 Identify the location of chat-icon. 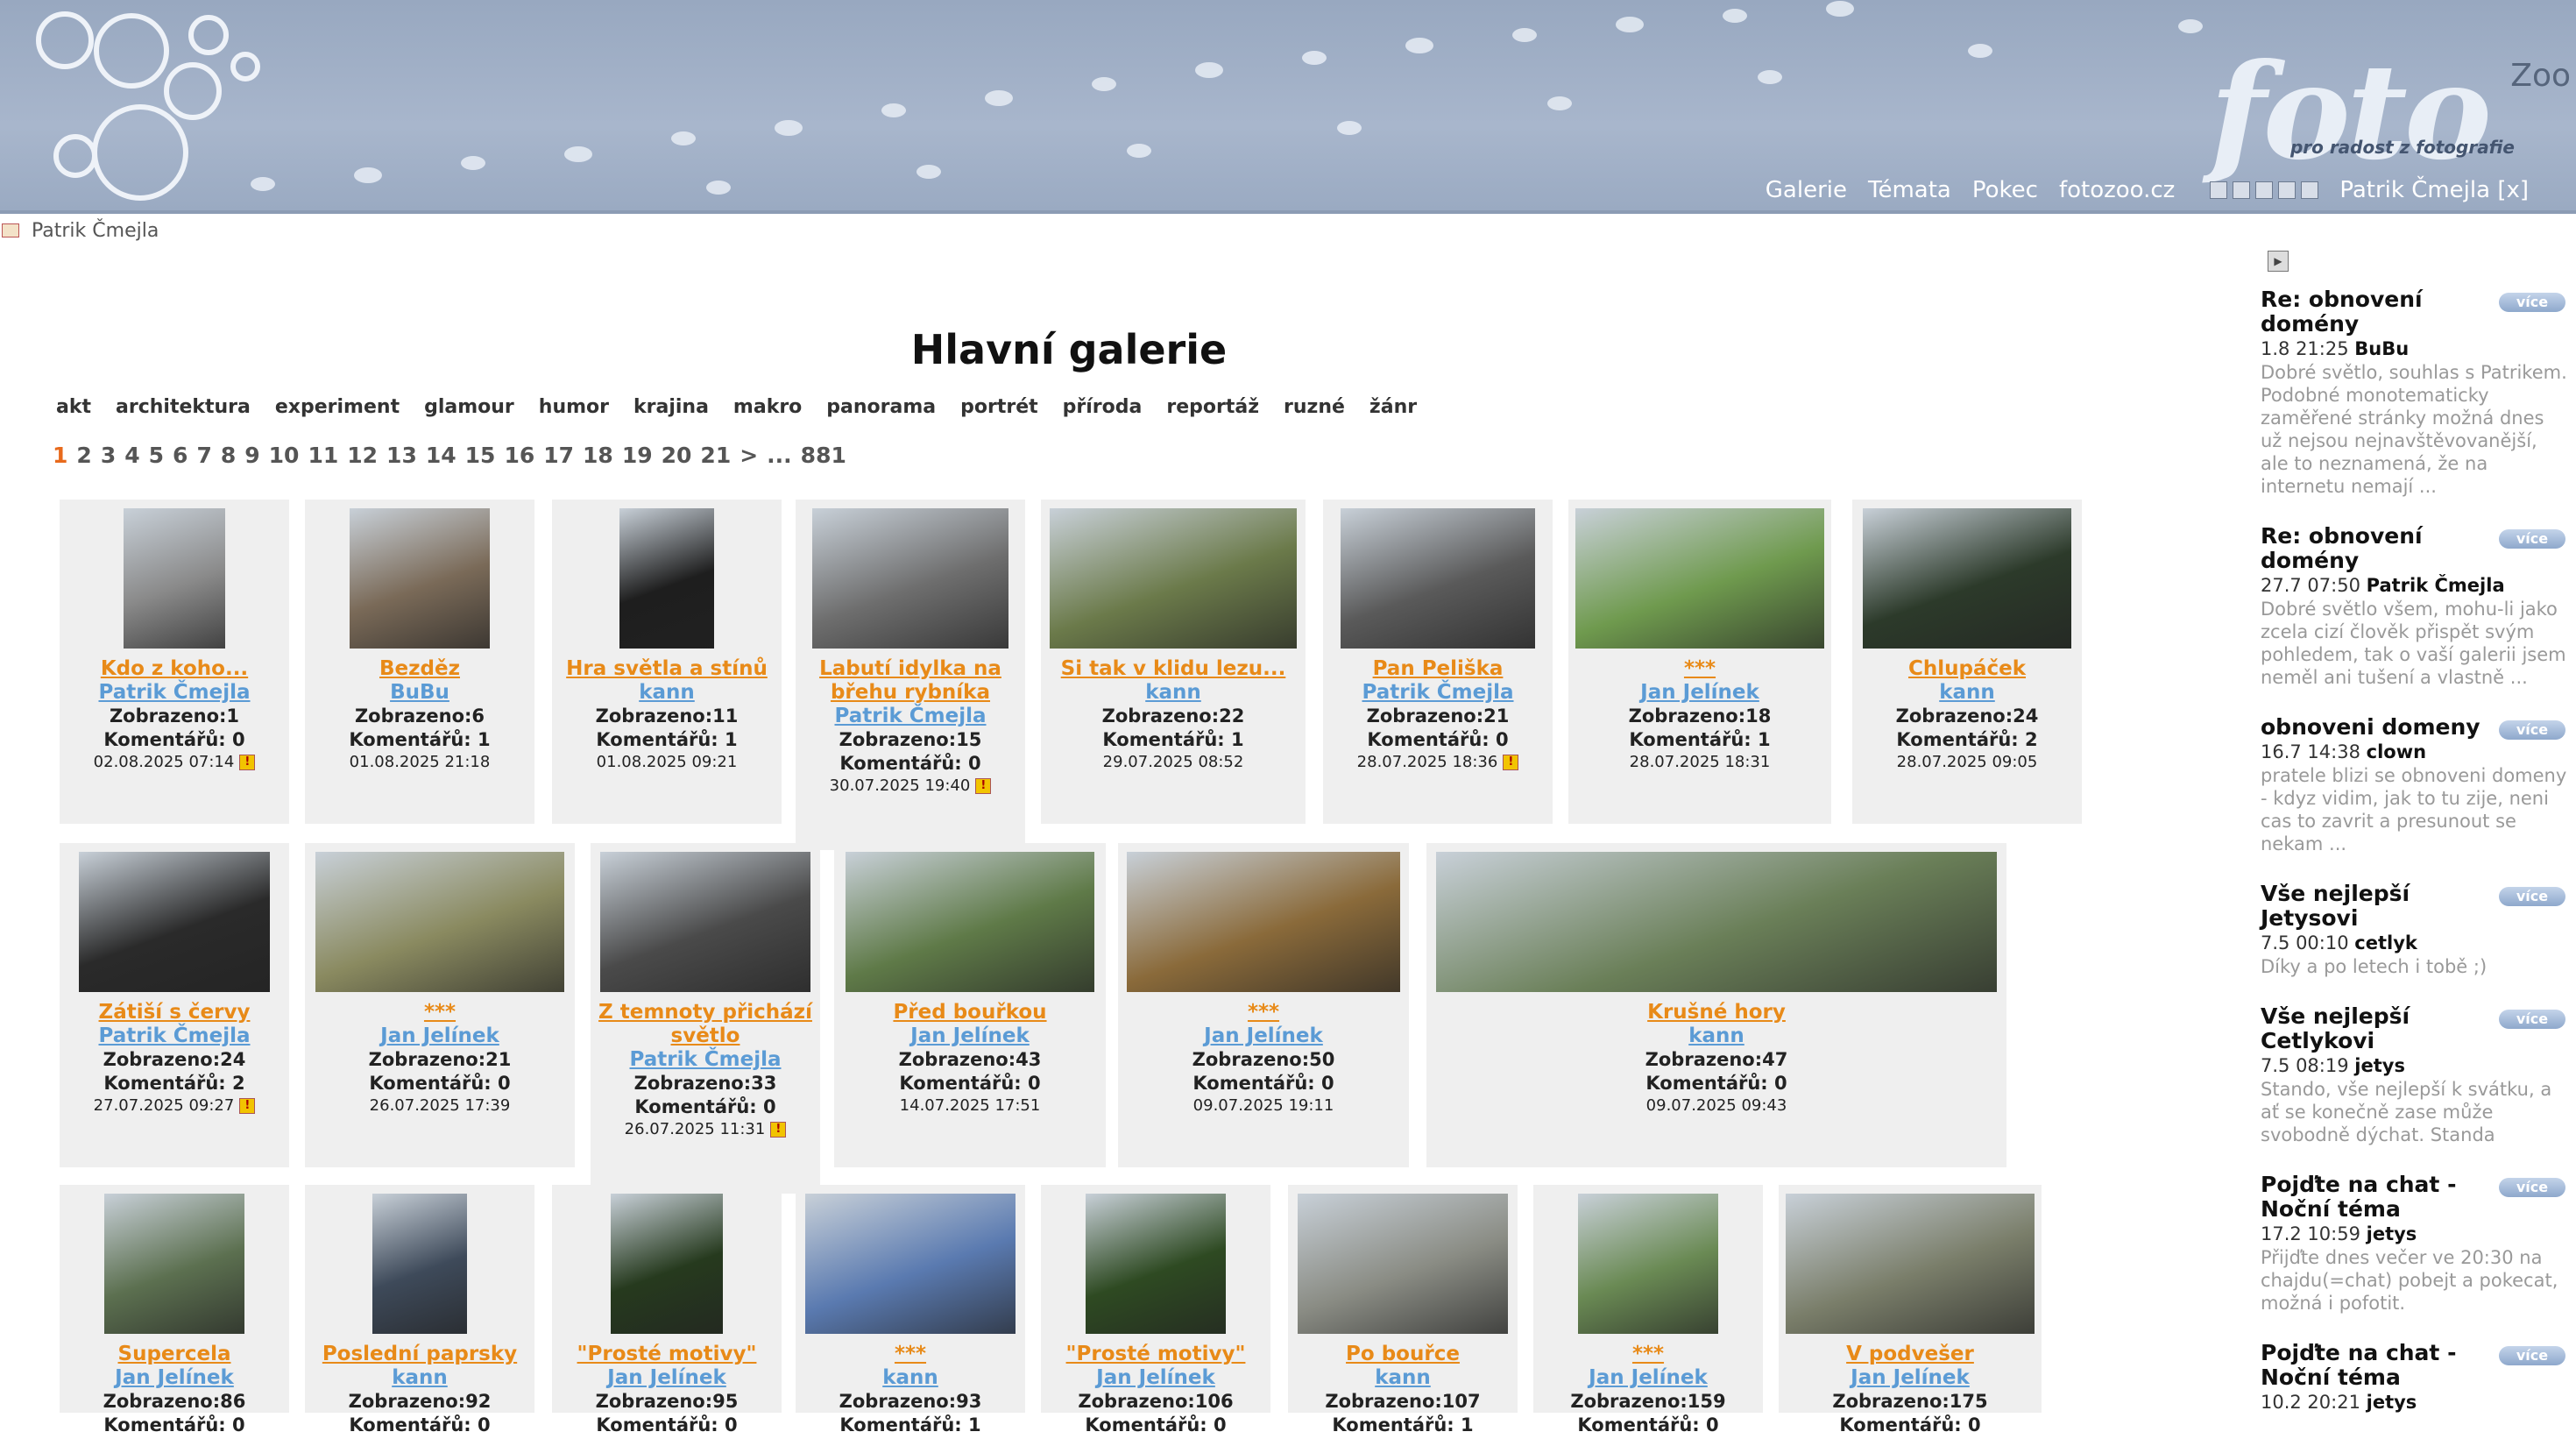
(2310, 190).